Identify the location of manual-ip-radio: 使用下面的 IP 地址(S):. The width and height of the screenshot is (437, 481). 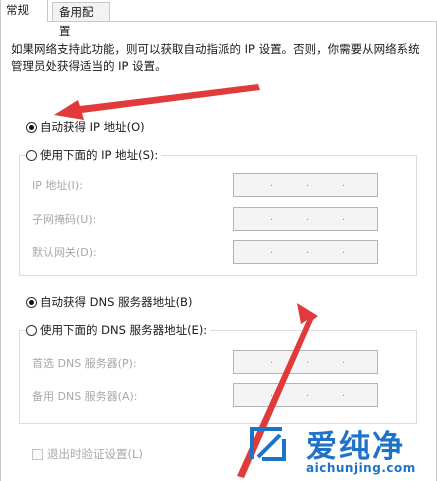
(94, 155).